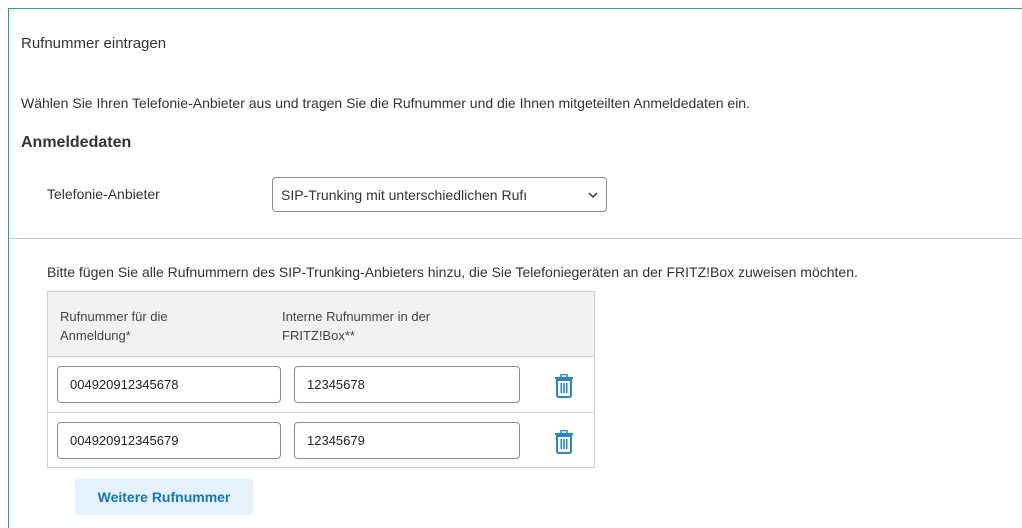  I want to click on login-number-input: 004920912345679, so click(169, 440).